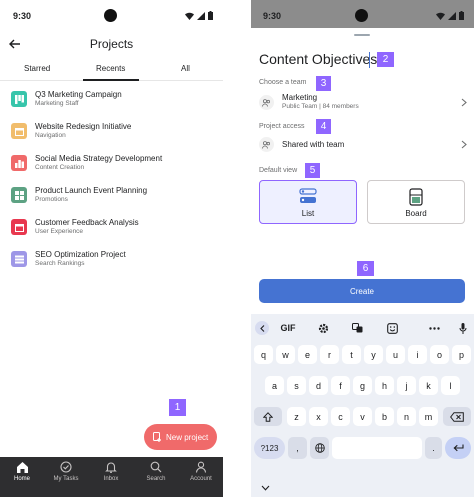 The width and height of the screenshot is (474, 497). I want to click on view-option-list-label: List, so click(308, 213).